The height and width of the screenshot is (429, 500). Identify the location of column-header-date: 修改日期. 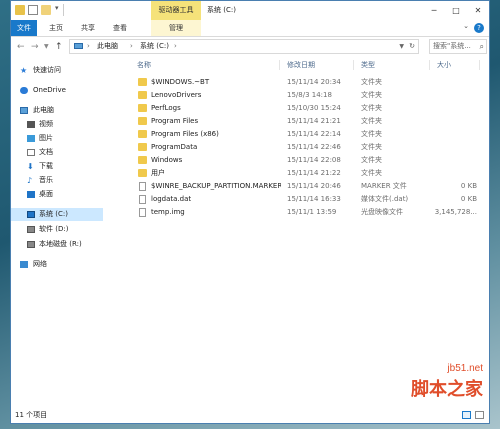
(301, 65).